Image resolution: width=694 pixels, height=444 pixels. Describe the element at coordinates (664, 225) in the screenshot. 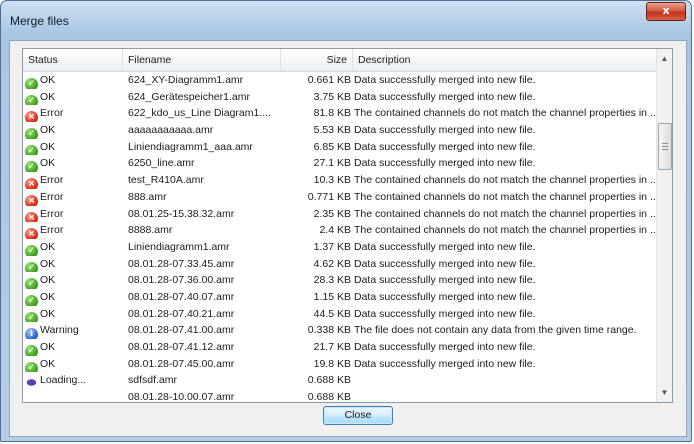

I see `vertical-scrollbar: ▲ ▼` at that location.